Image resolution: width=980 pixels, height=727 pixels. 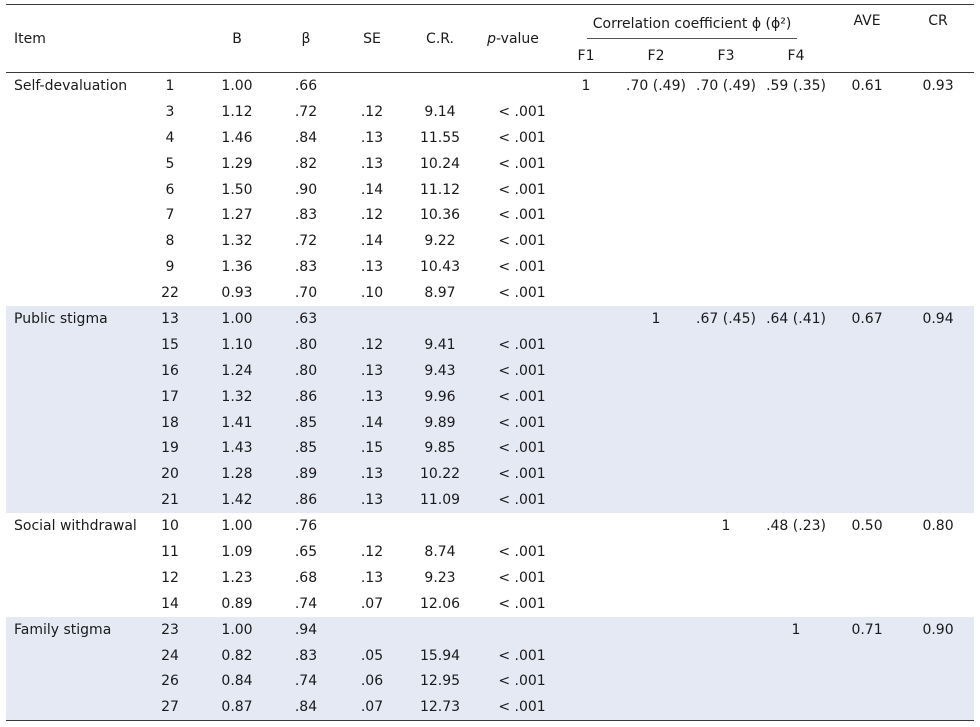 What do you see at coordinates (237, 111) in the screenshot?
I see `b-value: 1.12` at bounding box center [237, 111].